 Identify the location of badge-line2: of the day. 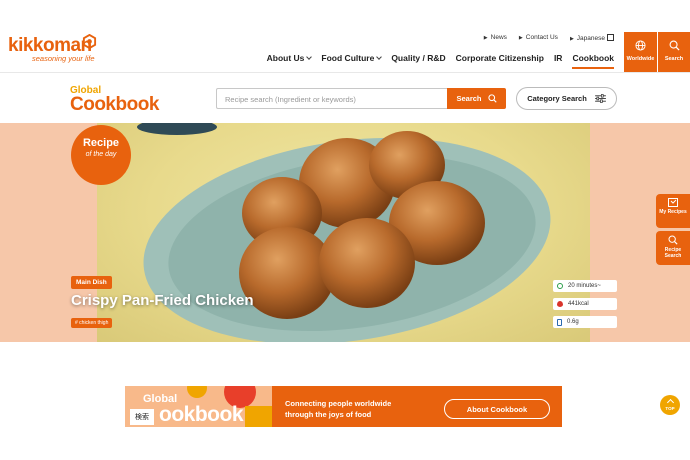
(101, 154).